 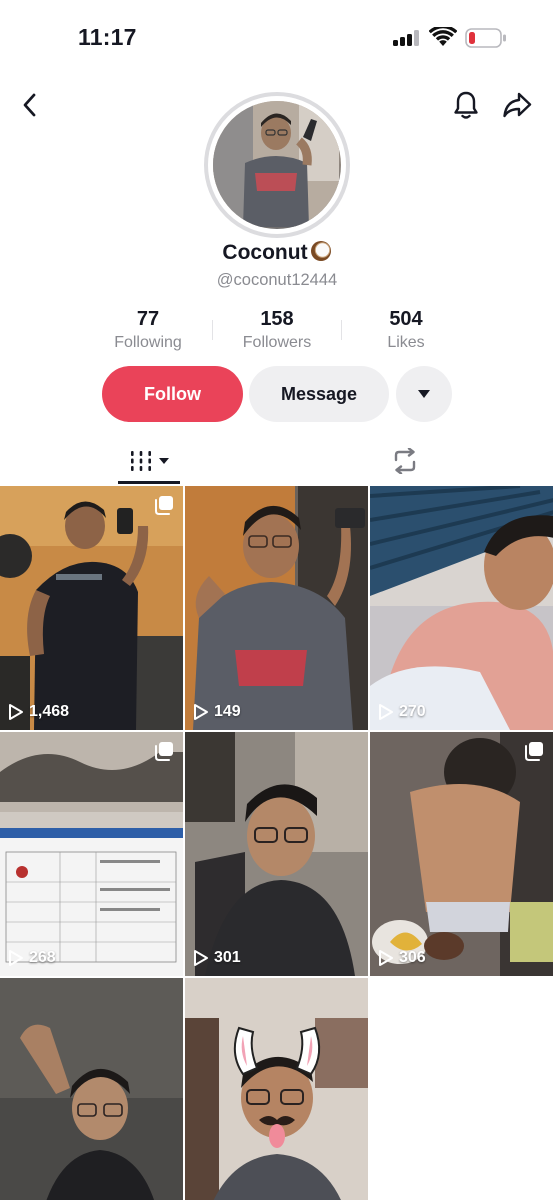 What do you see at coordinates (172, 394) in the screenshot?
I see `follow-button: Follow` at bounding box center [172, 394].